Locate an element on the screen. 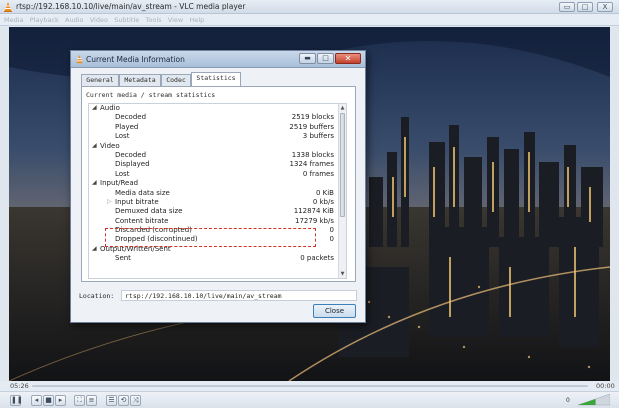 This screenshot has width=619, height=408. tree-row-value: 3 buffers is located at coordinates (318, 136).